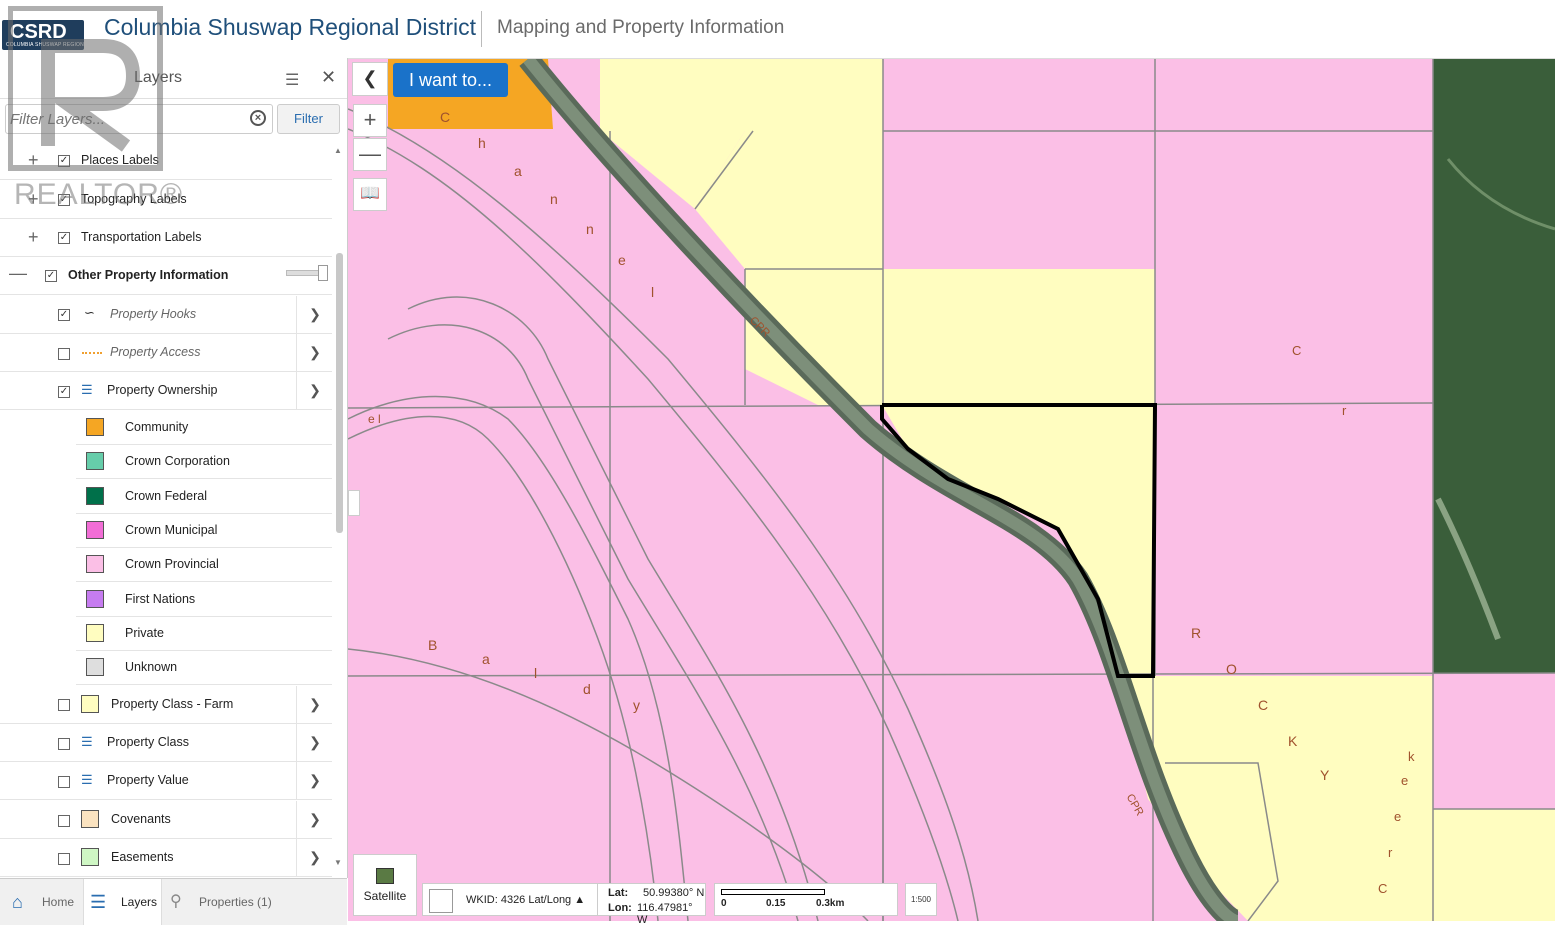 Image resolution: width=1555 pixels, height=928 pixels. I want to click on map-label-cr: C, so click(1297, 350).